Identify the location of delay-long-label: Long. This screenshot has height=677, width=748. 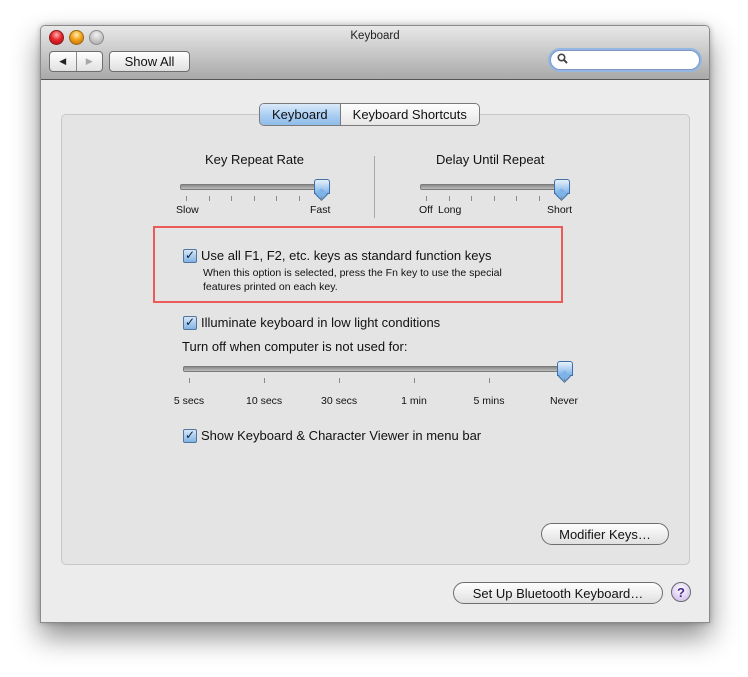
(450, 210).